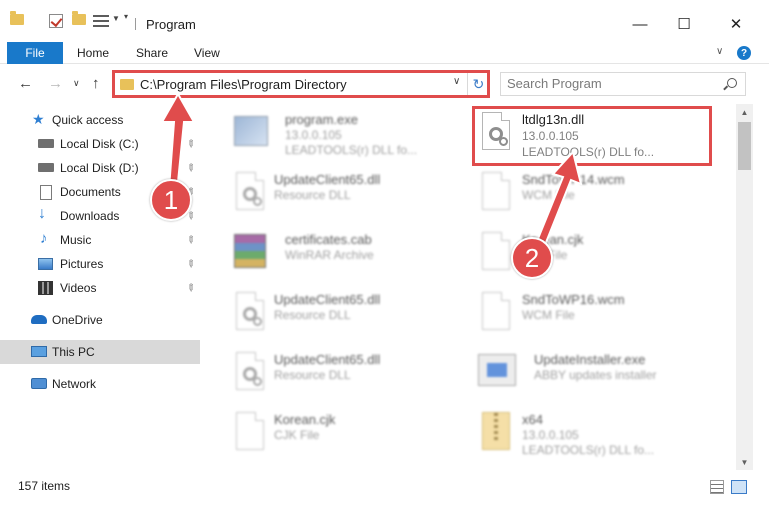 The height and width of the screenshot is (509, 769). I want to click on tab-home: Home, so click(93, 53).